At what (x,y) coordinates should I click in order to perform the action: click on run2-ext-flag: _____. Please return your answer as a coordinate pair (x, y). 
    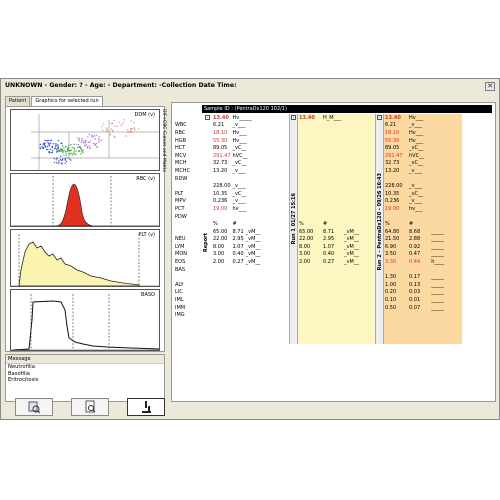
    Looking at the image, I should click on (437, 300).